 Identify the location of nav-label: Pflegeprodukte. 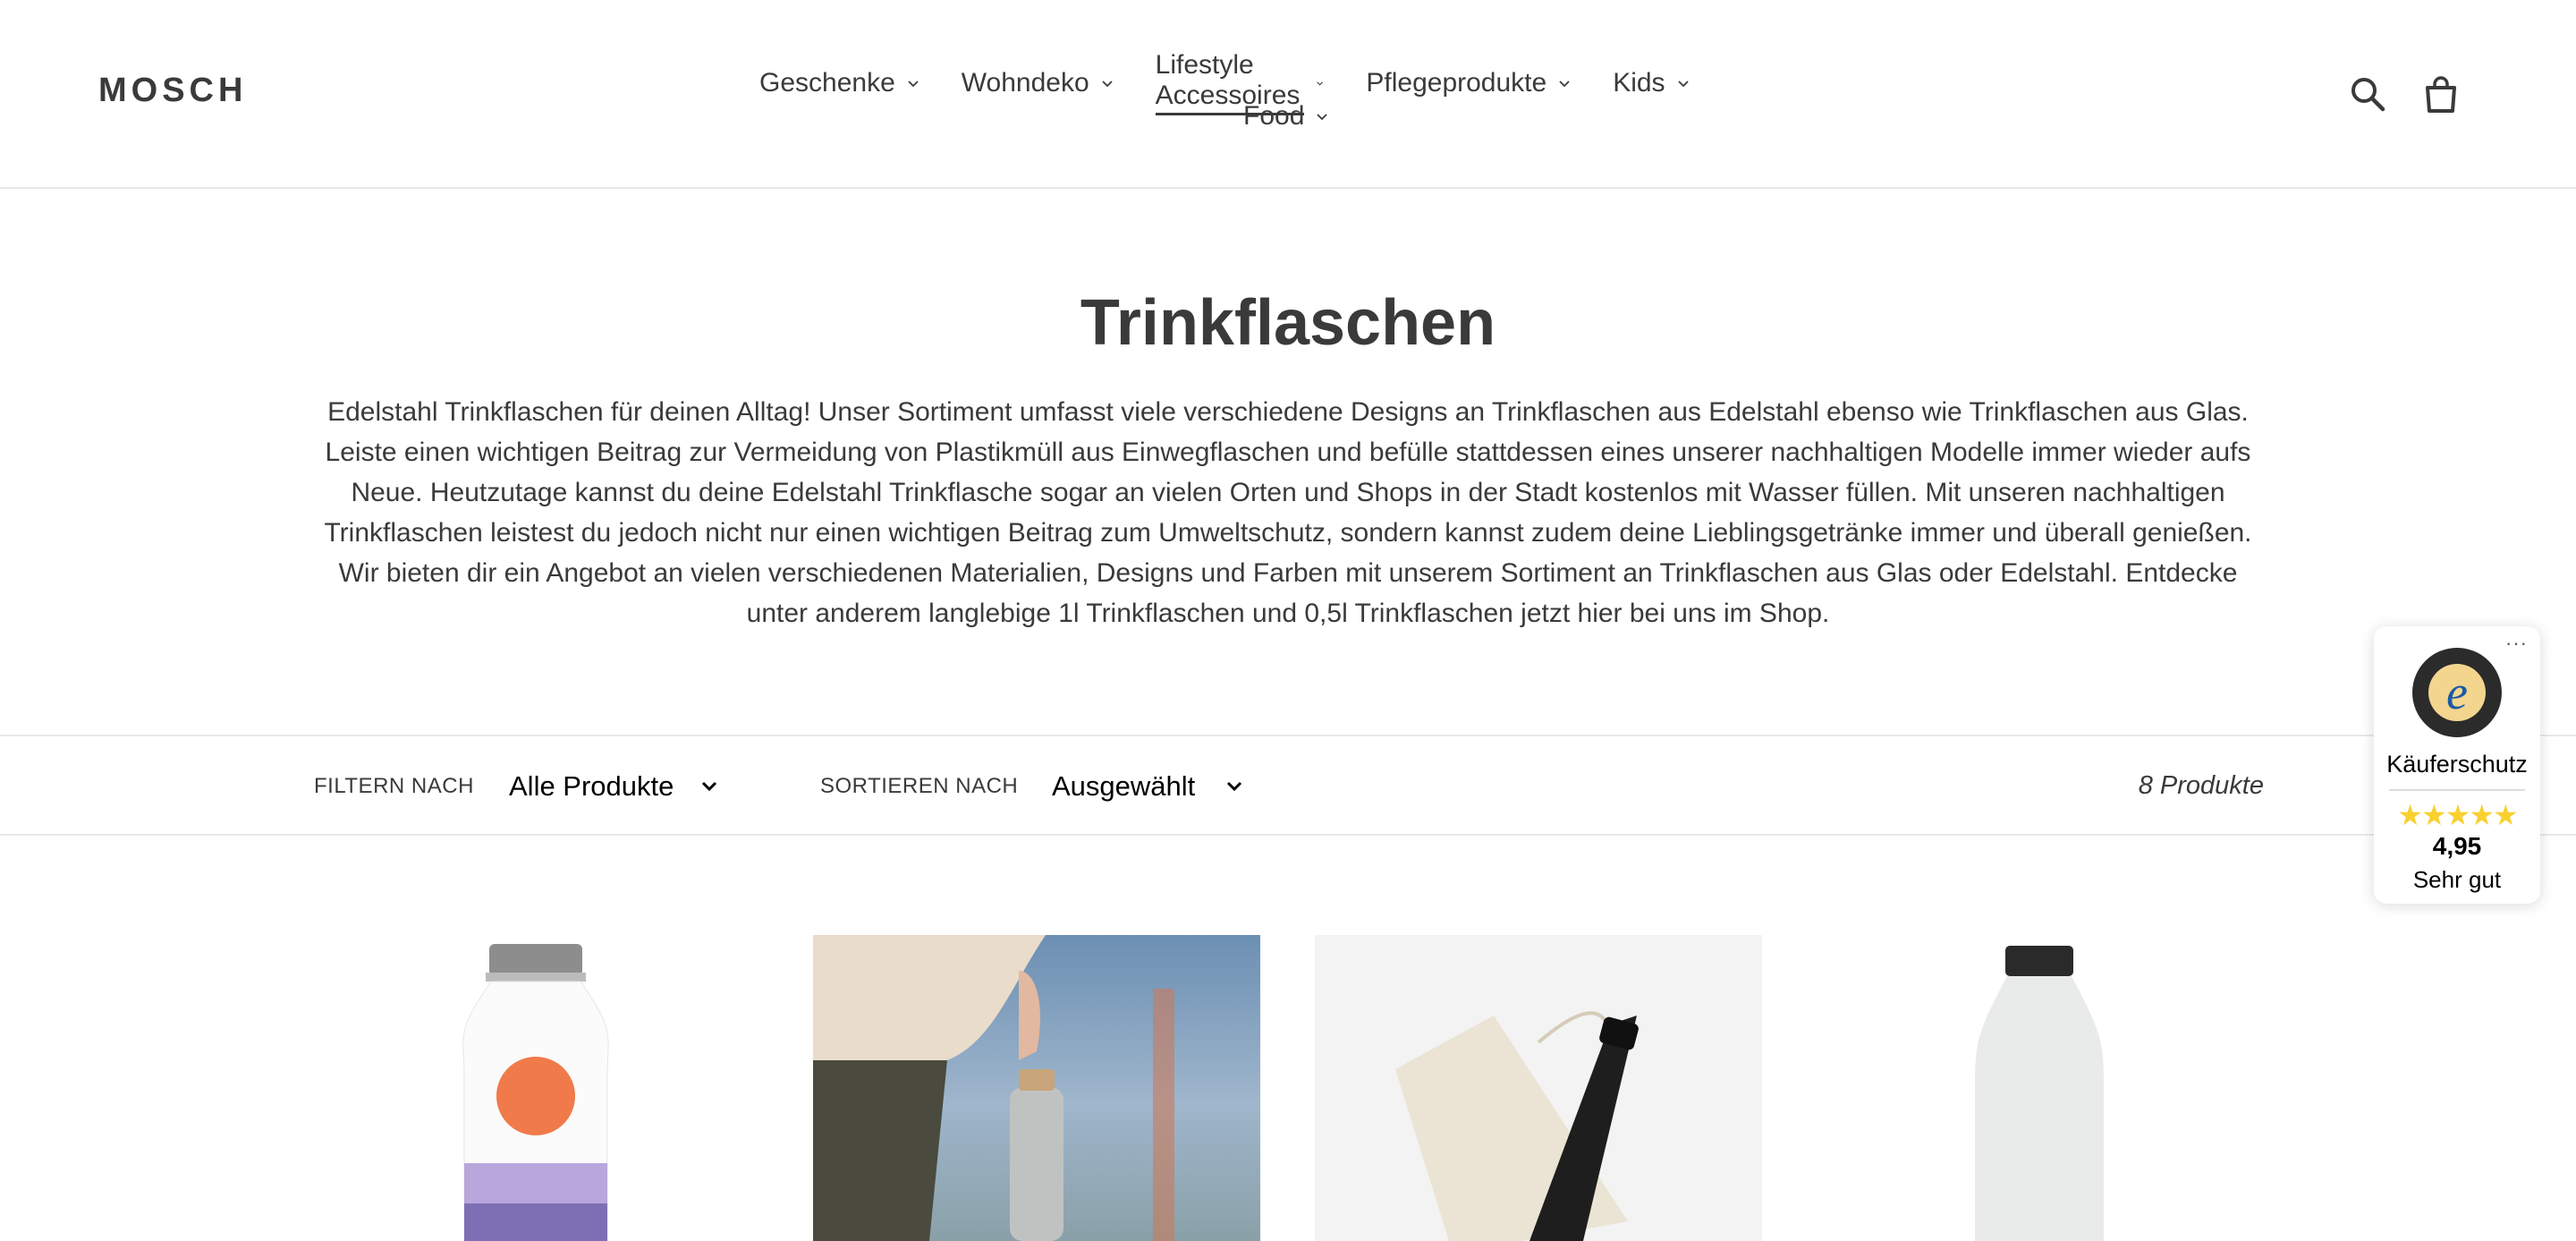
(1456, 82).